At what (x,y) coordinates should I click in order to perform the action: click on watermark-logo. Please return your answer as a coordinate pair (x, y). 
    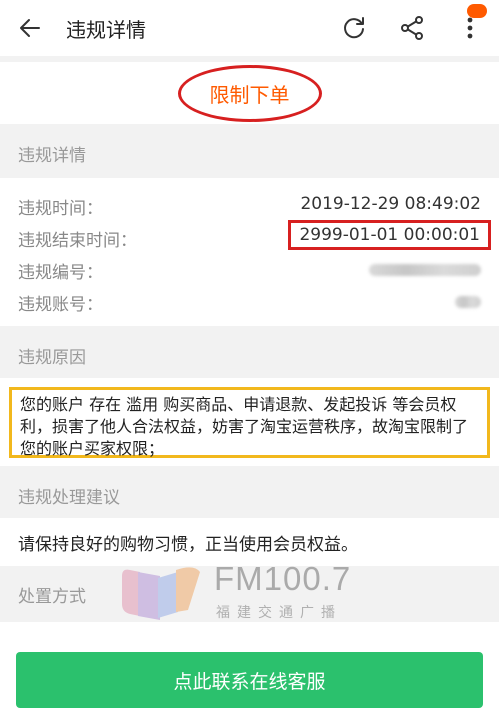
    Looking at the image, I should click on (161, 593).